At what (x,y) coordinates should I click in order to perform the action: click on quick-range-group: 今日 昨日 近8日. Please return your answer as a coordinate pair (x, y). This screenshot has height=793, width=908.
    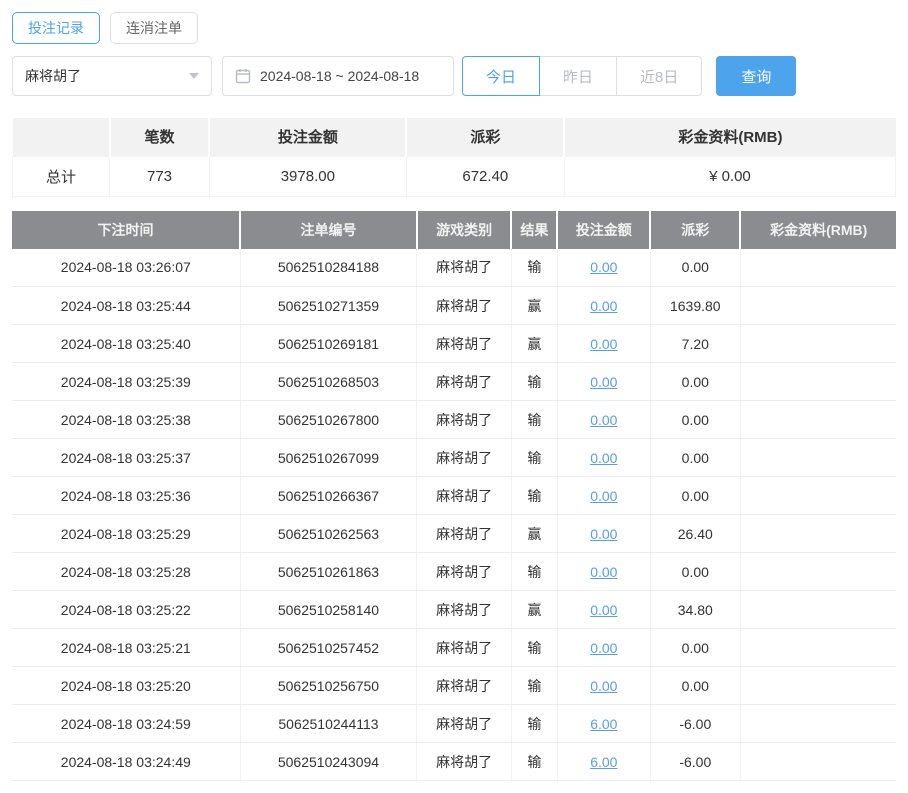
    Looking at the image, I should click on (582, 76).